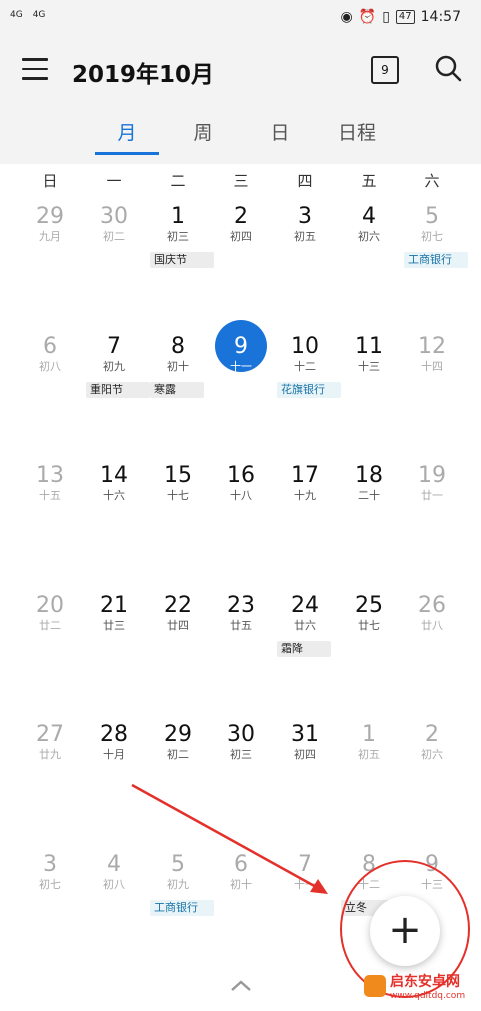 This screenshot has height=1011, width=481. I want to click on watermark: 启东安卓网 www.qdltdq.com, so click(414, 986).